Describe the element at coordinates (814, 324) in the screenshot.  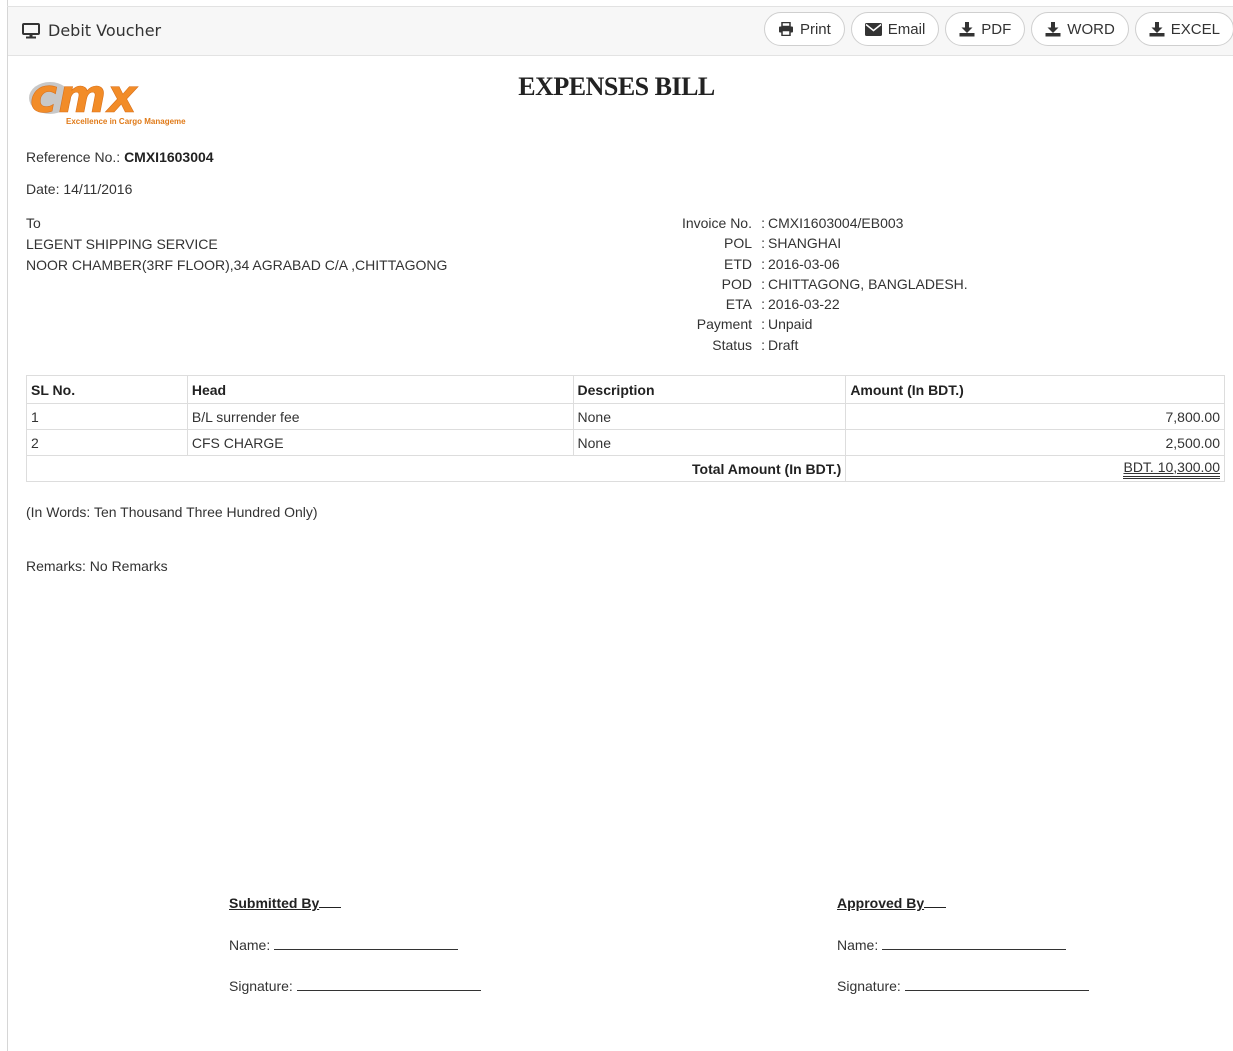
I see `meta-row-payment: Payment: Unpaid` at that location.